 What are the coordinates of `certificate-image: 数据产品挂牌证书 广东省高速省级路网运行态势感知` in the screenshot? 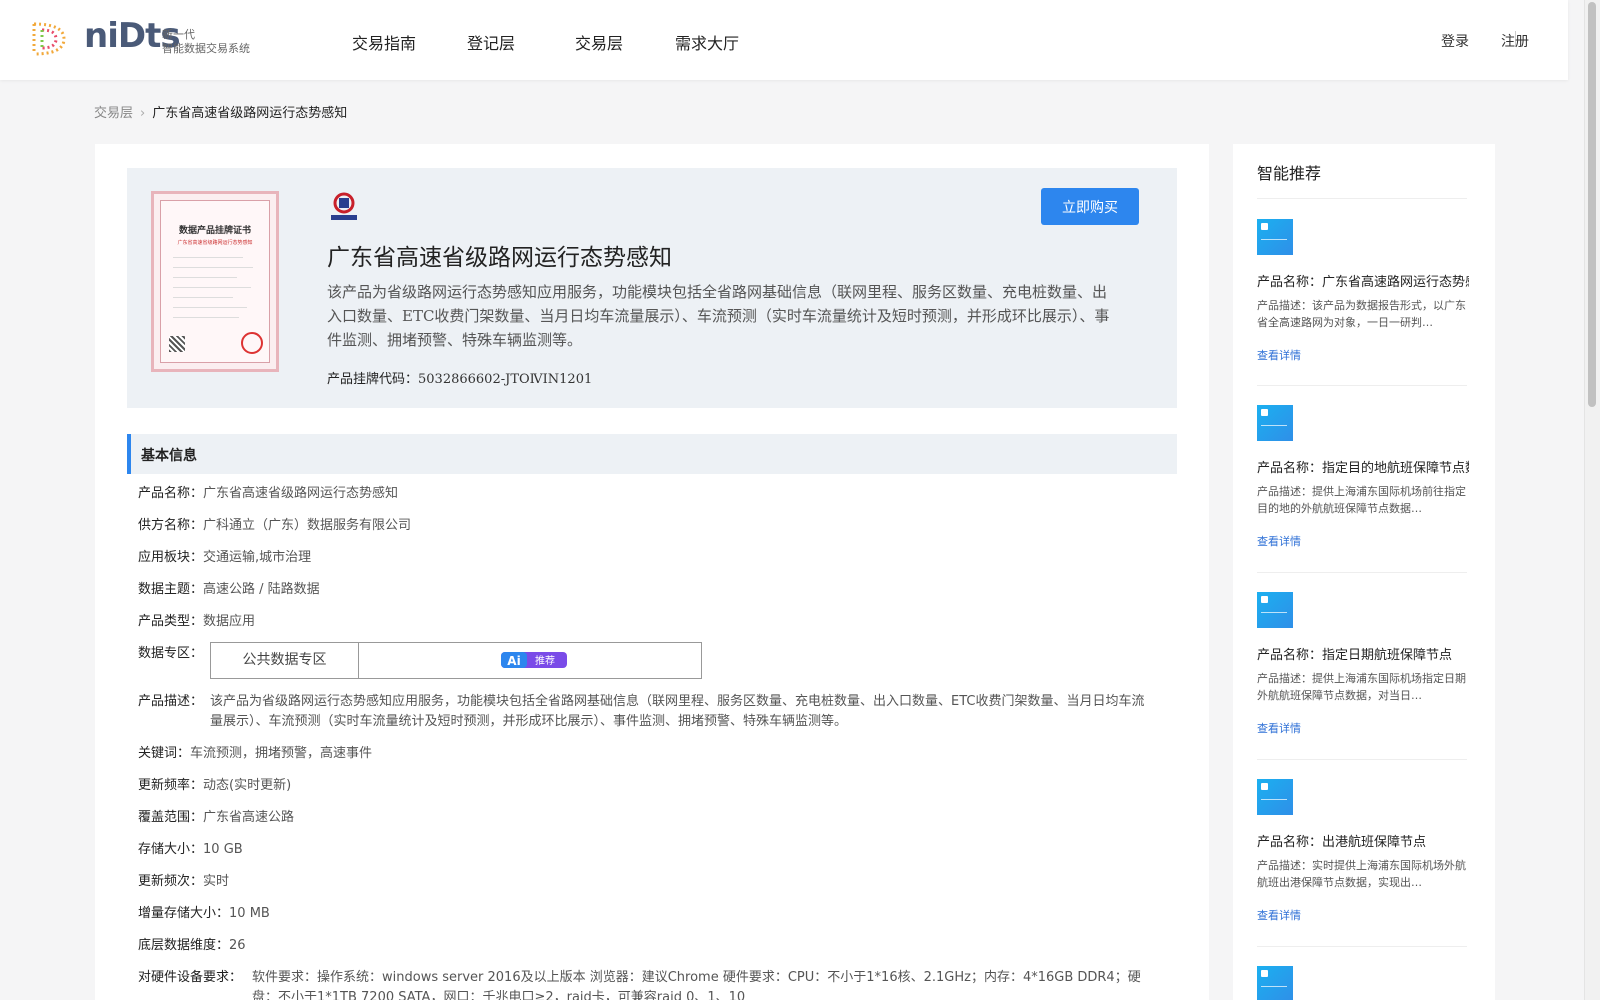 It's located at (215, 281).